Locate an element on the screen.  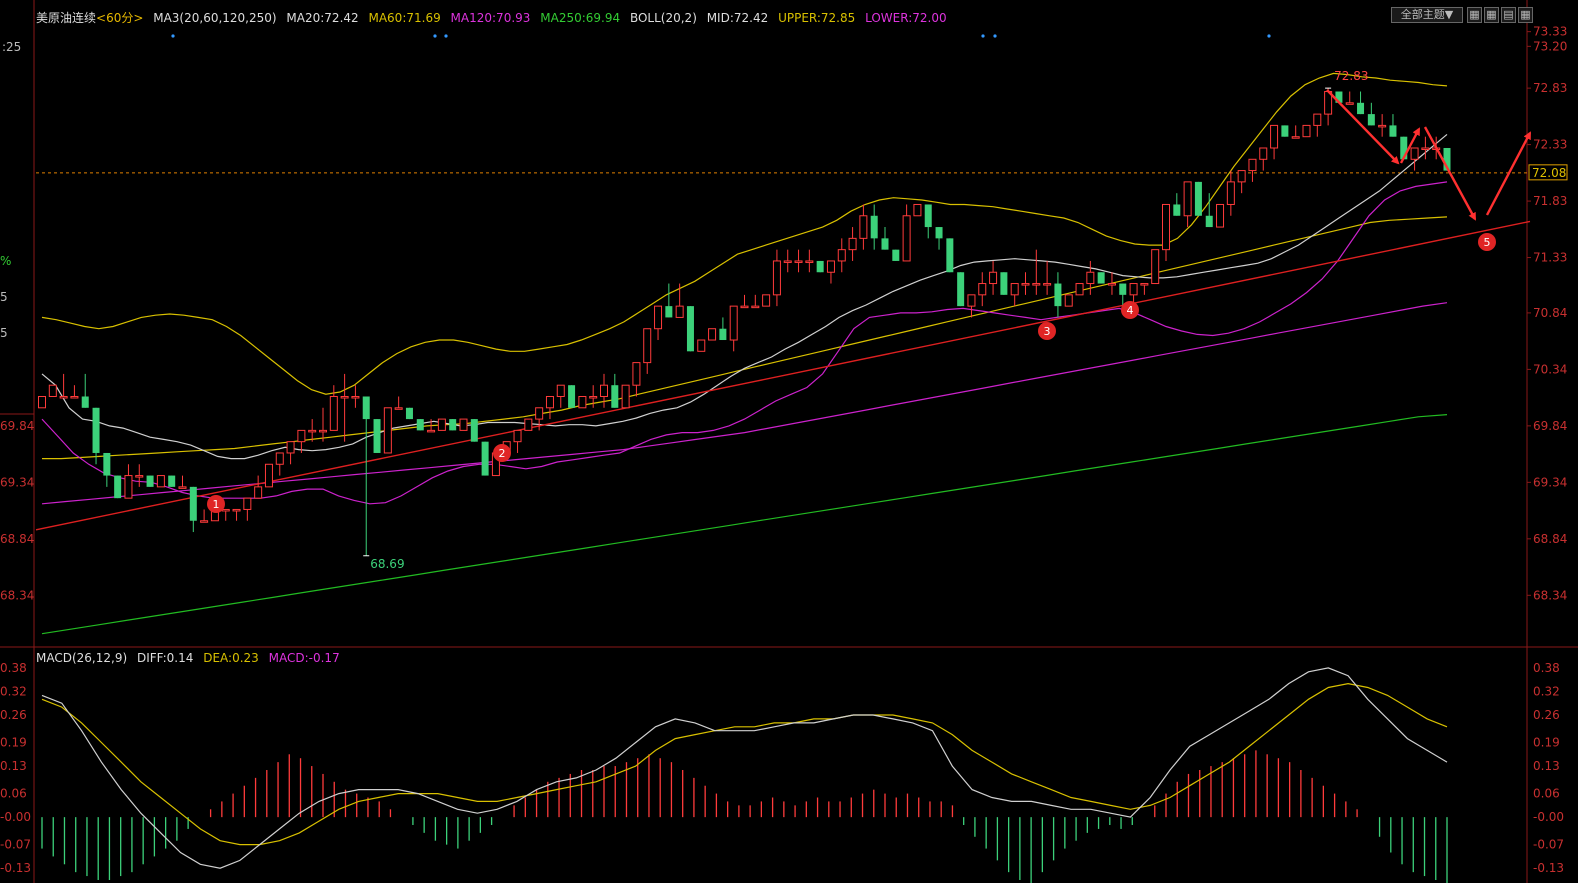
toolbar-icon-1: ▦ is located at coordinates (1474, 15).